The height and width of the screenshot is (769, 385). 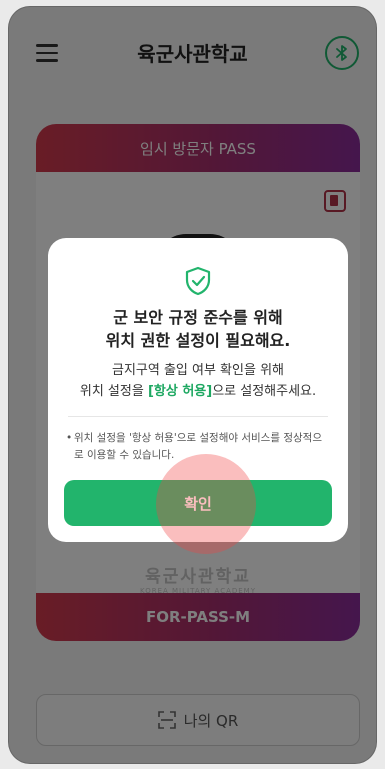 I want to click on dialog-divider, so click(x=198, y=416).